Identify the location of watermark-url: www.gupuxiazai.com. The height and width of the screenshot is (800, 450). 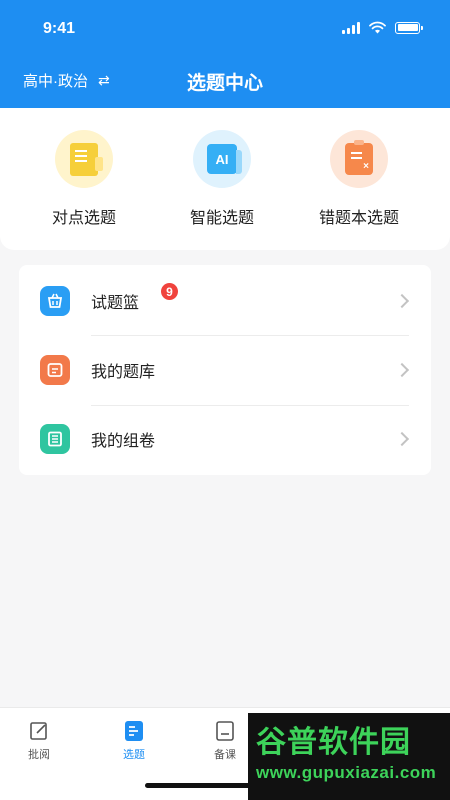
(346, 772).